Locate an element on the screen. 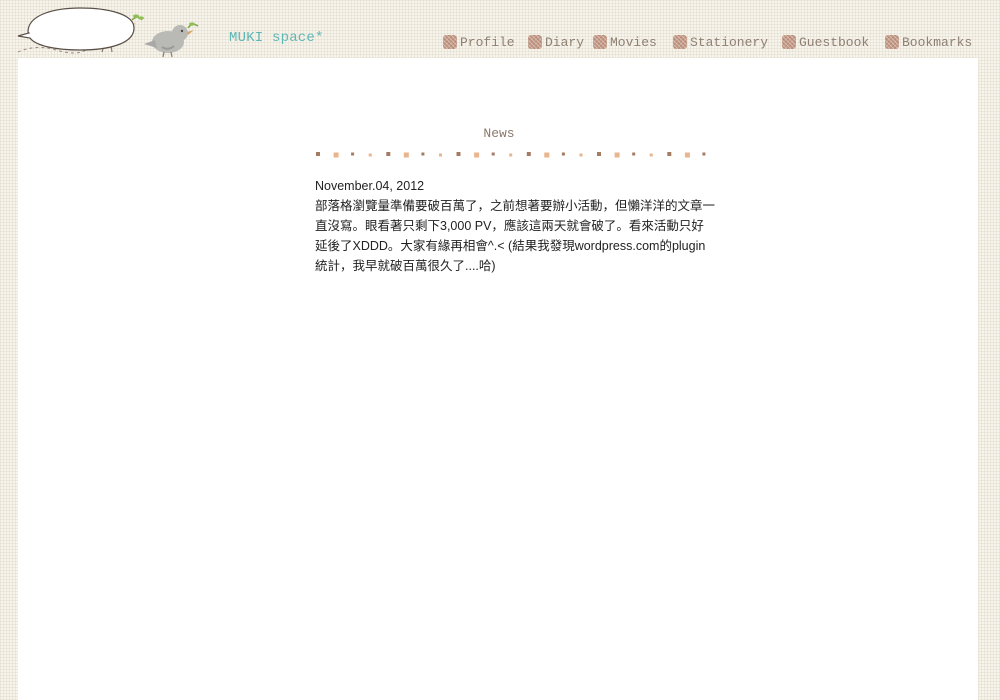 This screenshot has width=1000, height=700. nav-item-movies: Movies is located at coordinates (625, 42).